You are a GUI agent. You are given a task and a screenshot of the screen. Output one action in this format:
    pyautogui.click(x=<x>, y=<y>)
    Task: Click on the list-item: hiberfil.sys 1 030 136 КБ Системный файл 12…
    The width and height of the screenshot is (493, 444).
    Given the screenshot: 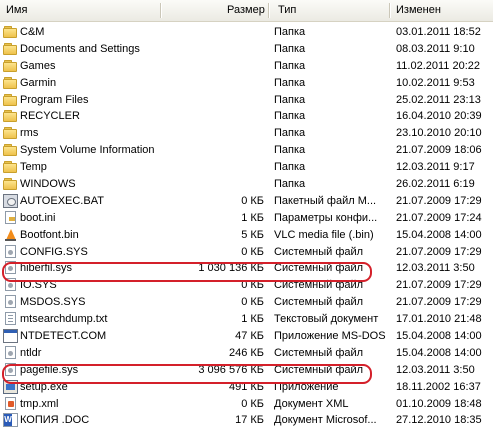 What is the action you would take?
    pyautogui.click(x=246, y=268)
    